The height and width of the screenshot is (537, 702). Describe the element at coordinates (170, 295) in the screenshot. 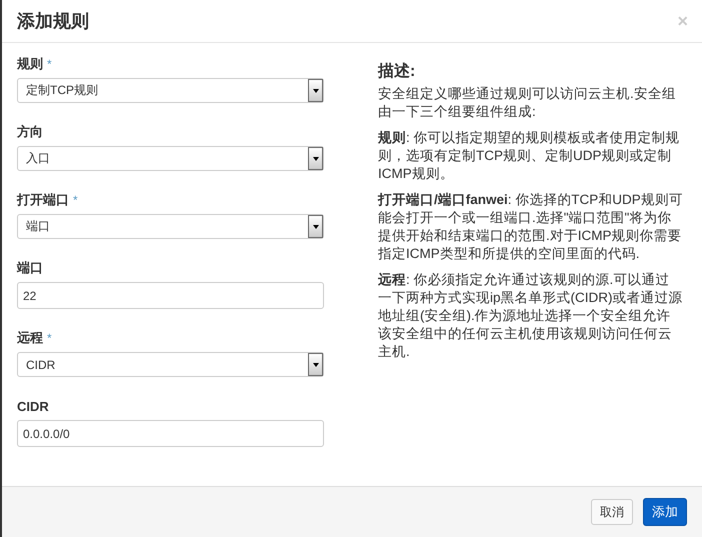

I see `input-field: 22` at that location.